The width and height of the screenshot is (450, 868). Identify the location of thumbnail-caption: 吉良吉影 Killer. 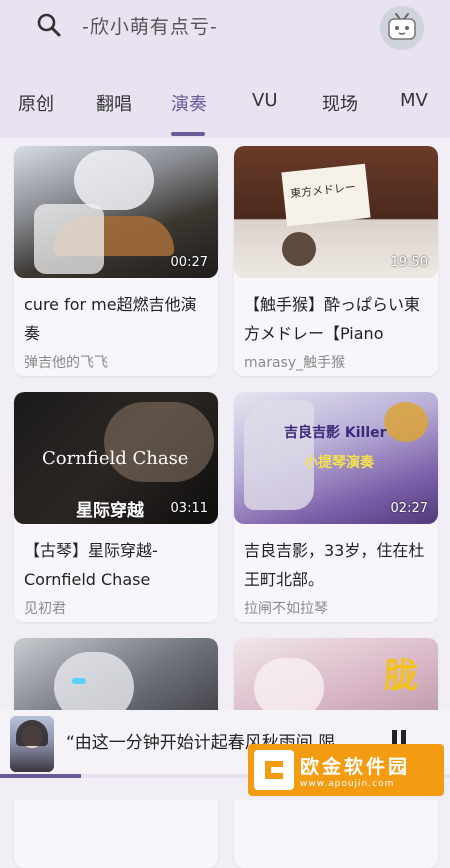
(335, 433).